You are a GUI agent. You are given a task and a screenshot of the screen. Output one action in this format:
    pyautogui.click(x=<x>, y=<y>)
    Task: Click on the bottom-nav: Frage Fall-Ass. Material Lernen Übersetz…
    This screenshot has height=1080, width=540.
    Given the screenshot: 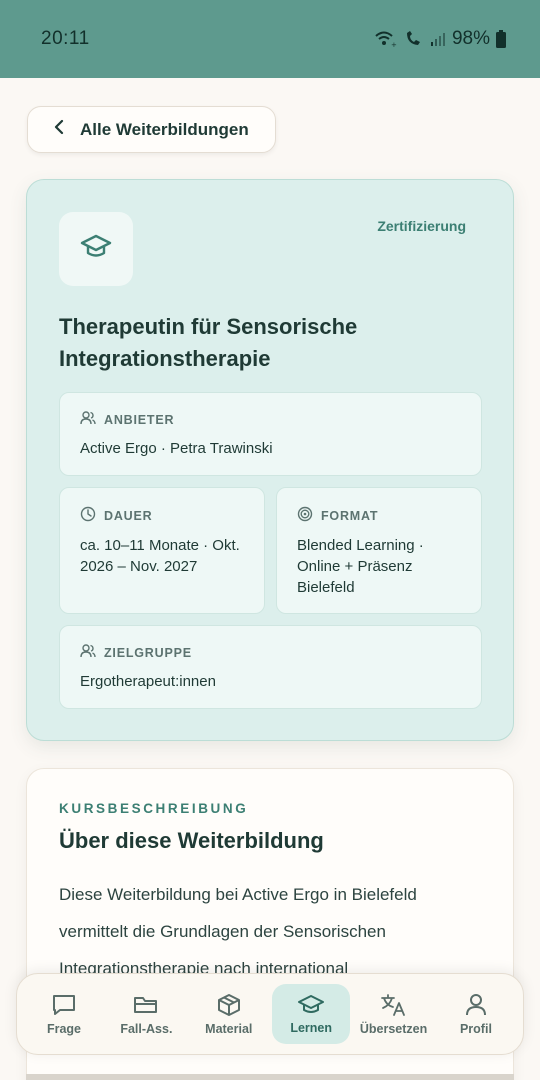 What is the action you would take?
    pyautogui.click(x=270, y=1014)
    